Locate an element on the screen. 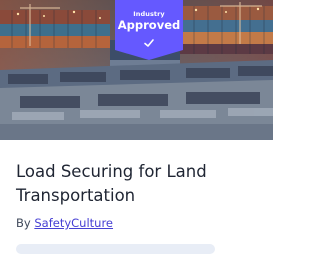 This screenshot has height=270, width=320. badge-small-text: Industry is located at coordinates (149, 14).